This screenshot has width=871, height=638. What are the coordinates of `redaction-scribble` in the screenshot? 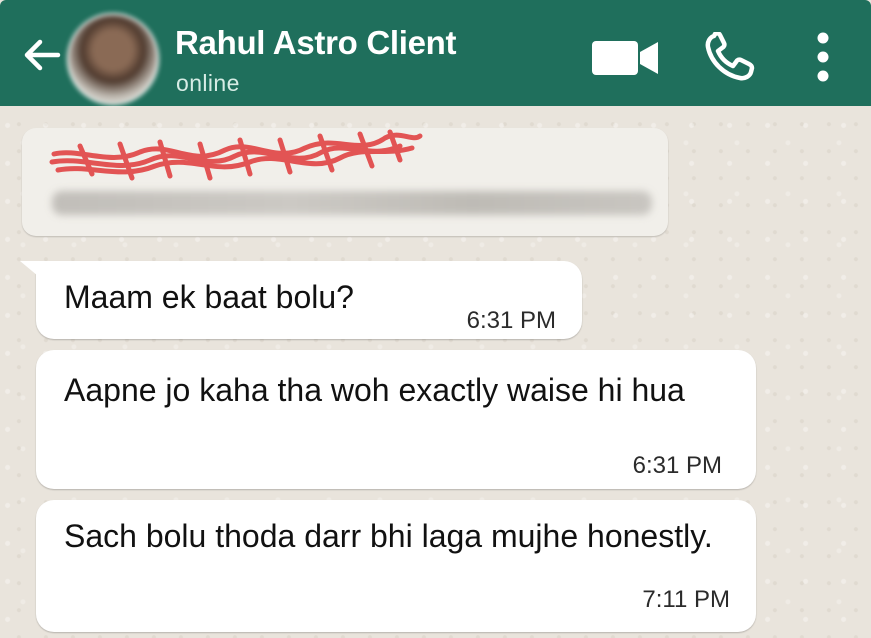 It's located at (236, 155).